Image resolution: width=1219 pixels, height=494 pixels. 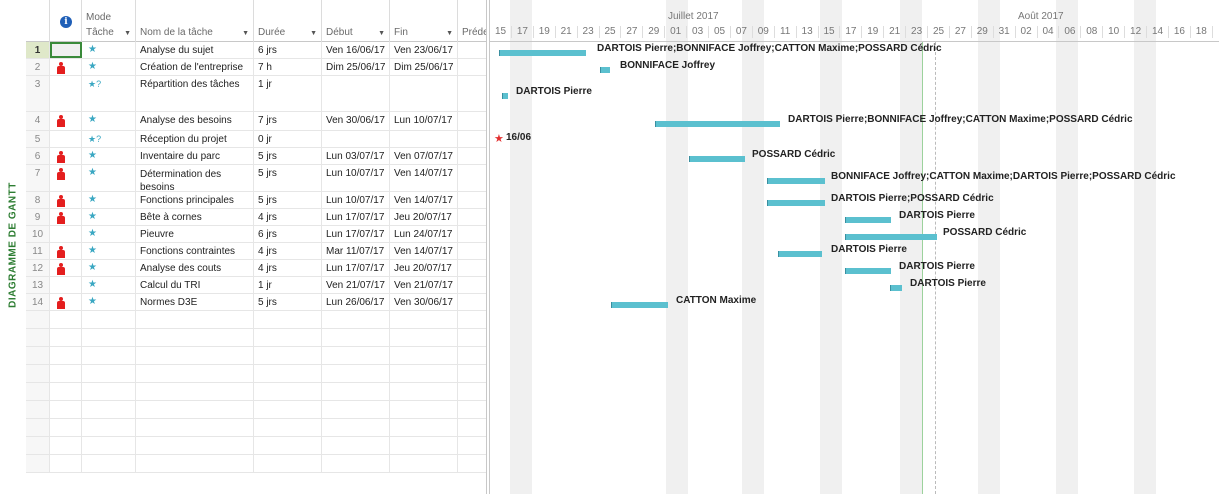 What do you see at coordinates (109, 93) in the screenshot?
I see `cell-mode: ★?` at bounding box center [109, 93].